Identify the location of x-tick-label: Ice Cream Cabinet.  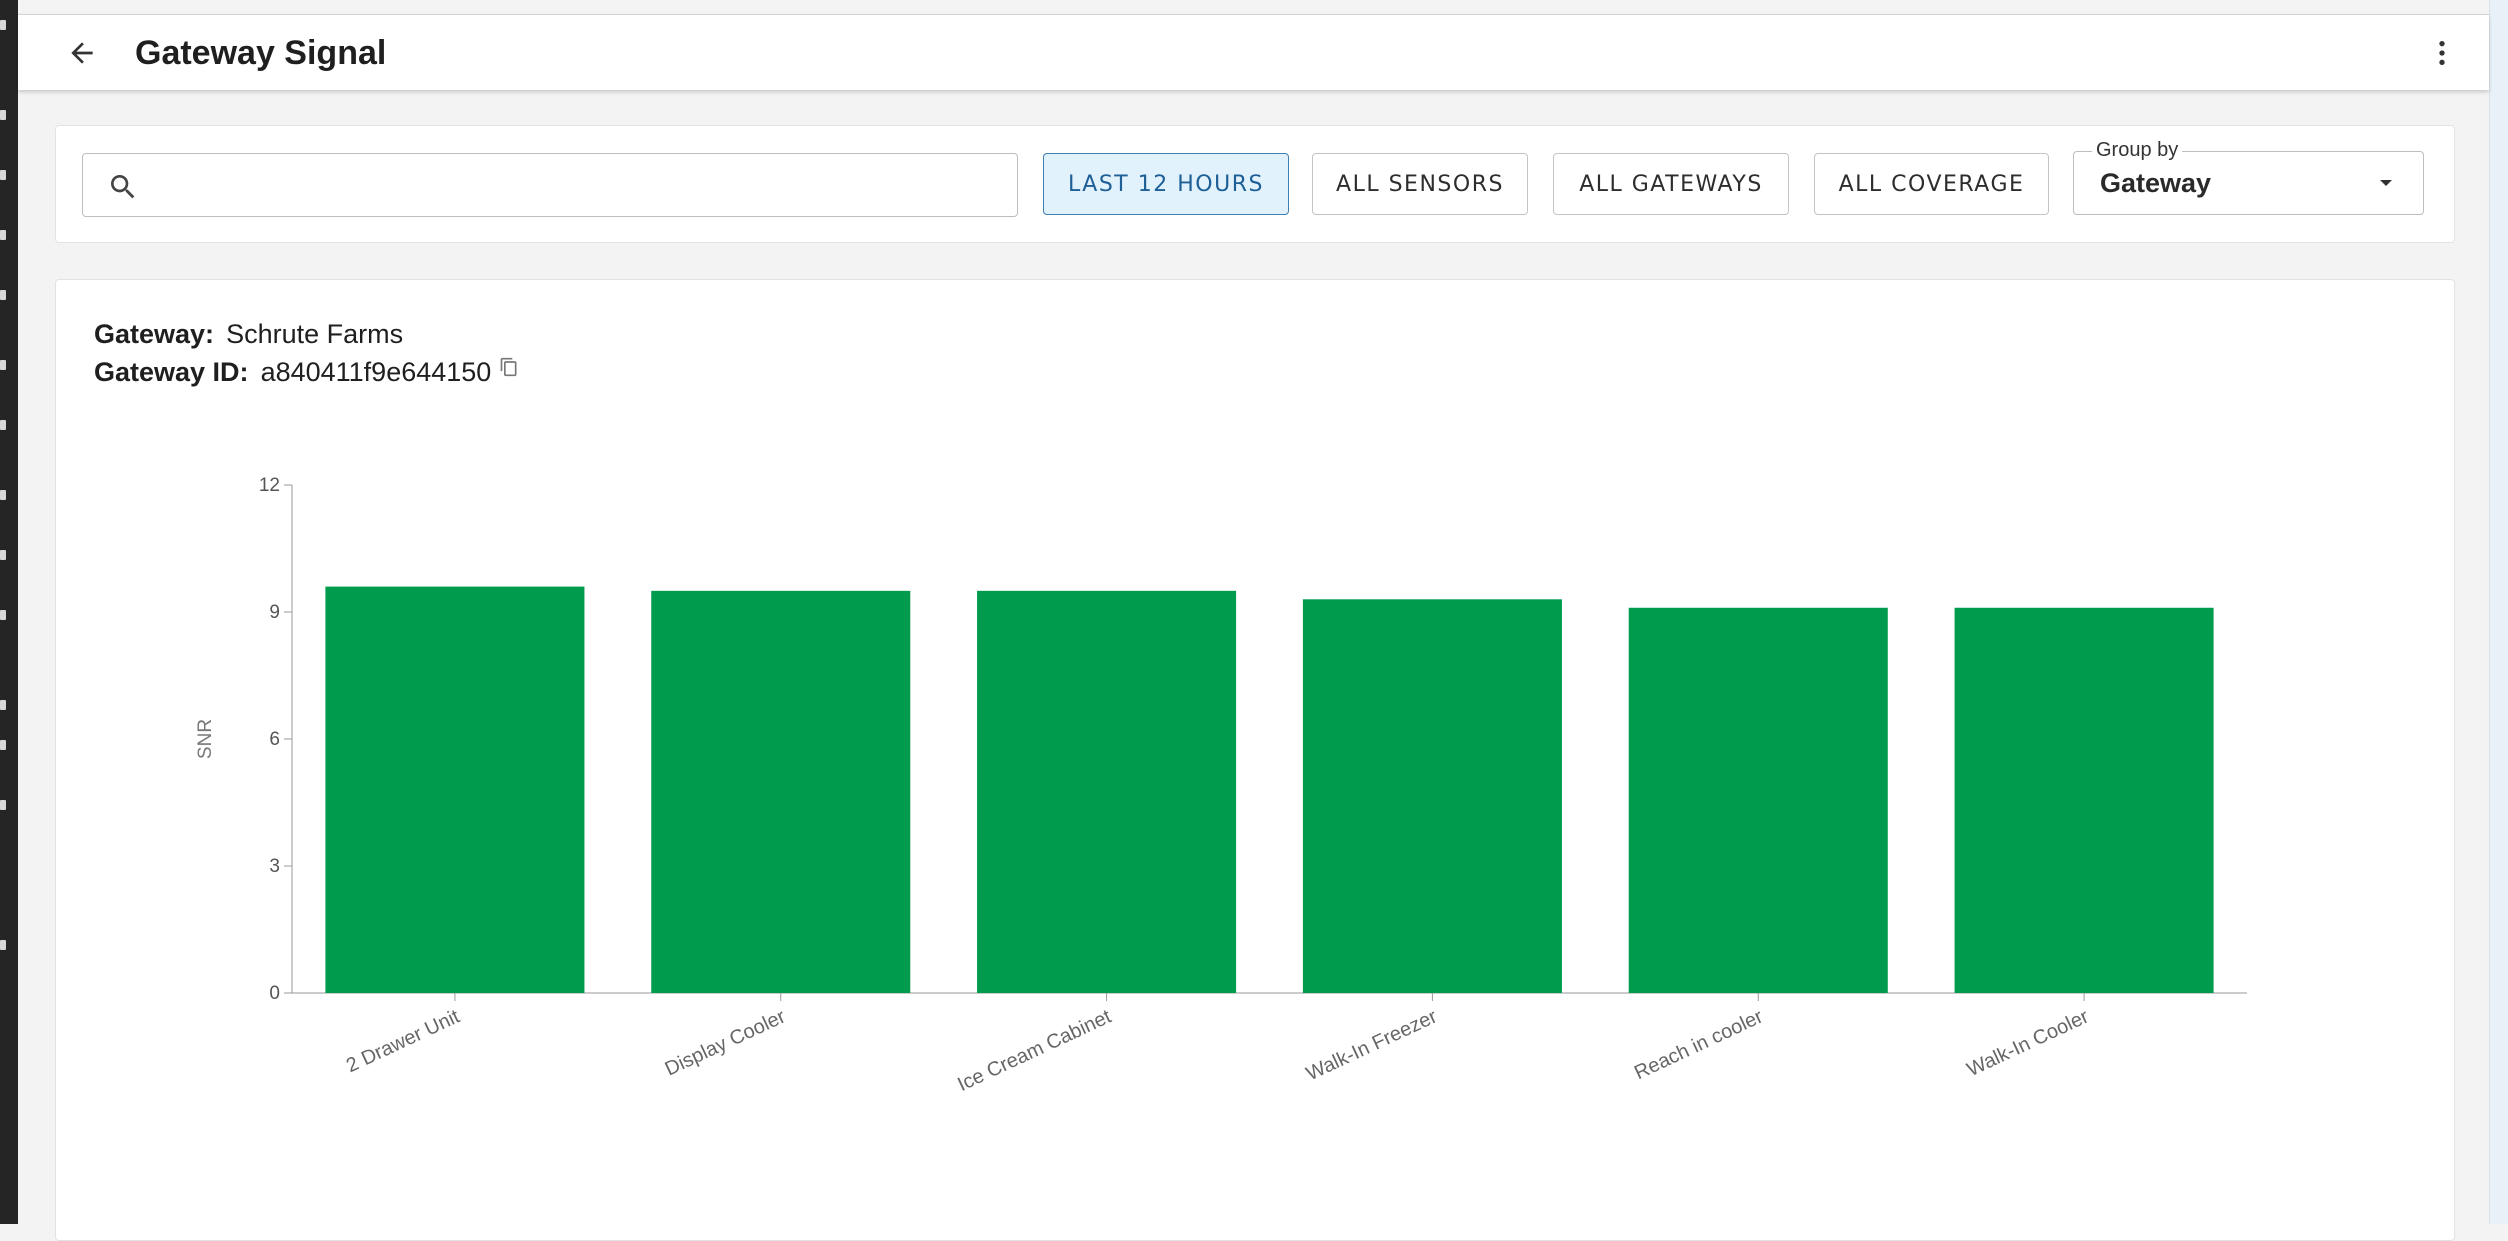
(1034, 1050).